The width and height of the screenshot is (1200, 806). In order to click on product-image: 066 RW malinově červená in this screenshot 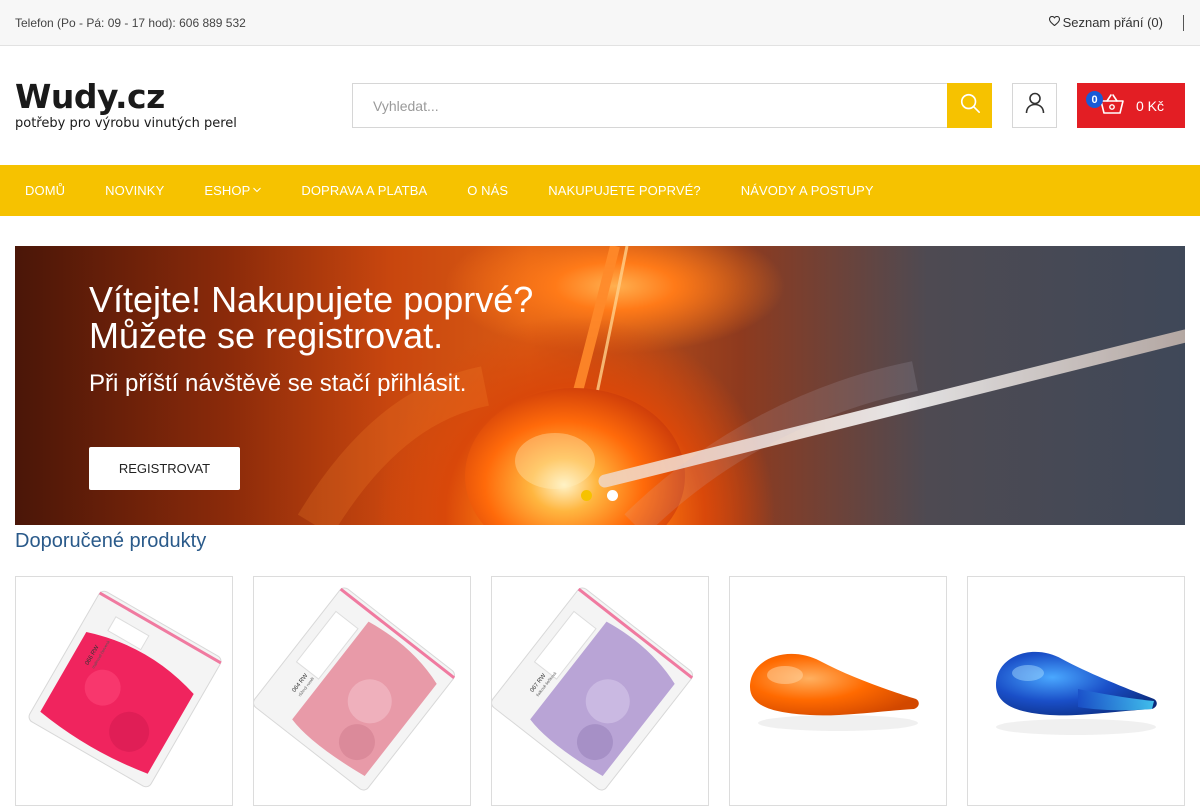, I will do `click(125, 689)`.